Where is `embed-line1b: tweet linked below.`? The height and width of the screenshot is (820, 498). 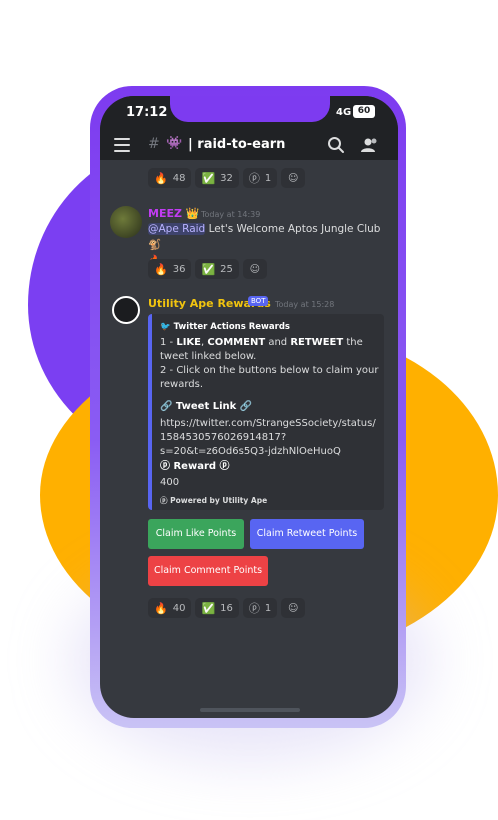 embed-line1b: tweet linked below. is located at coordinates (208, 356).